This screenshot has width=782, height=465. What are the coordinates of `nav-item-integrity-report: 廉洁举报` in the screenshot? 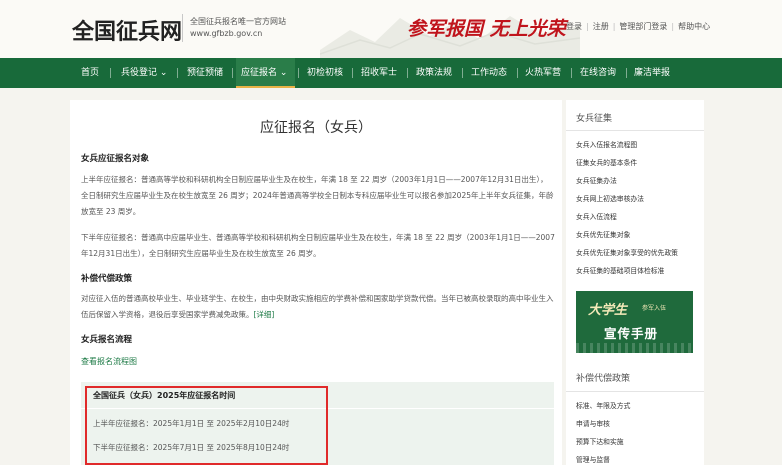 It's located at (654, 73).